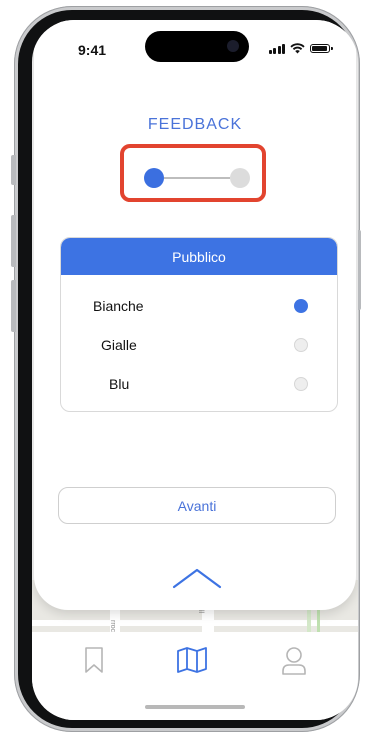 This screenshot has height=738, width=373. Describe the element at coordinates (197, 178) in the screenshot. I see `step-connector` at that location.